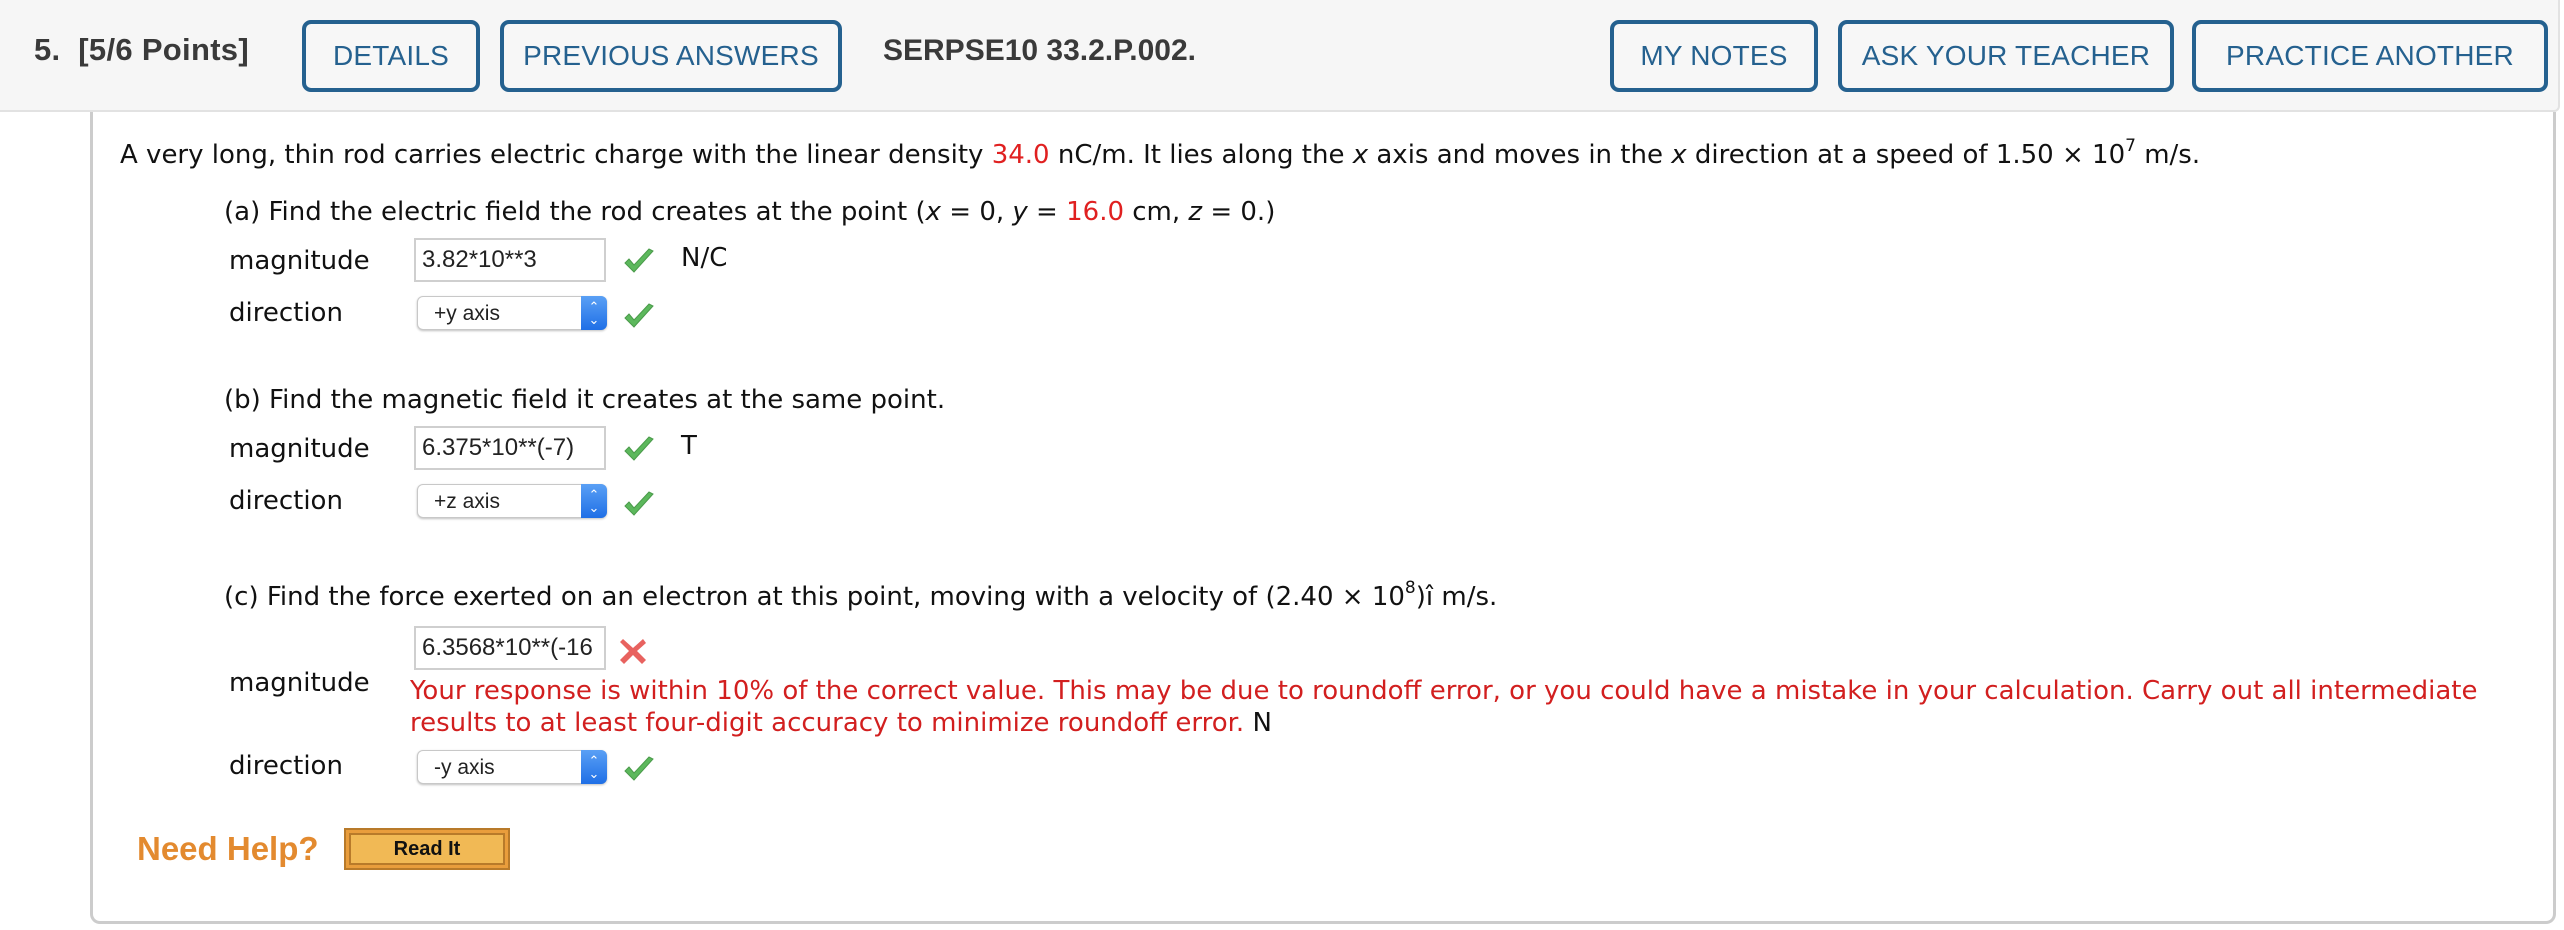  What do you see at coordinates (1095, 212) in the screenshot?
I see `y-coordinate-value: 16.0` at bounding box center [1095, 212].